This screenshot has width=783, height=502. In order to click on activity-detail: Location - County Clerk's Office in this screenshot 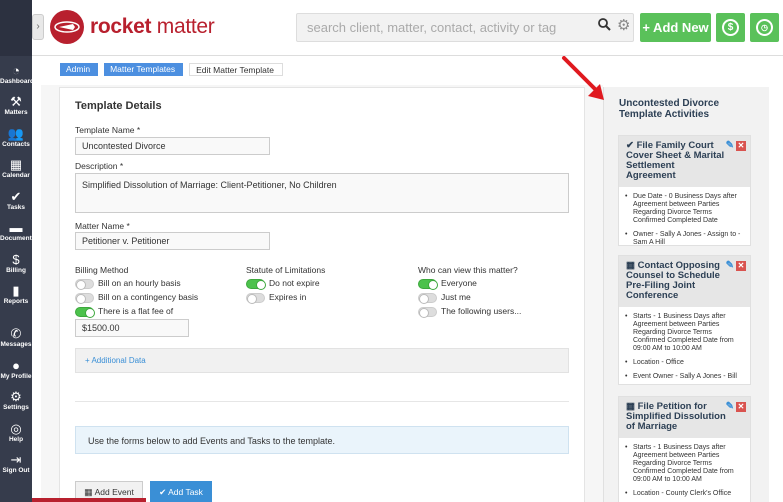, I will do `click(683, 494)`.